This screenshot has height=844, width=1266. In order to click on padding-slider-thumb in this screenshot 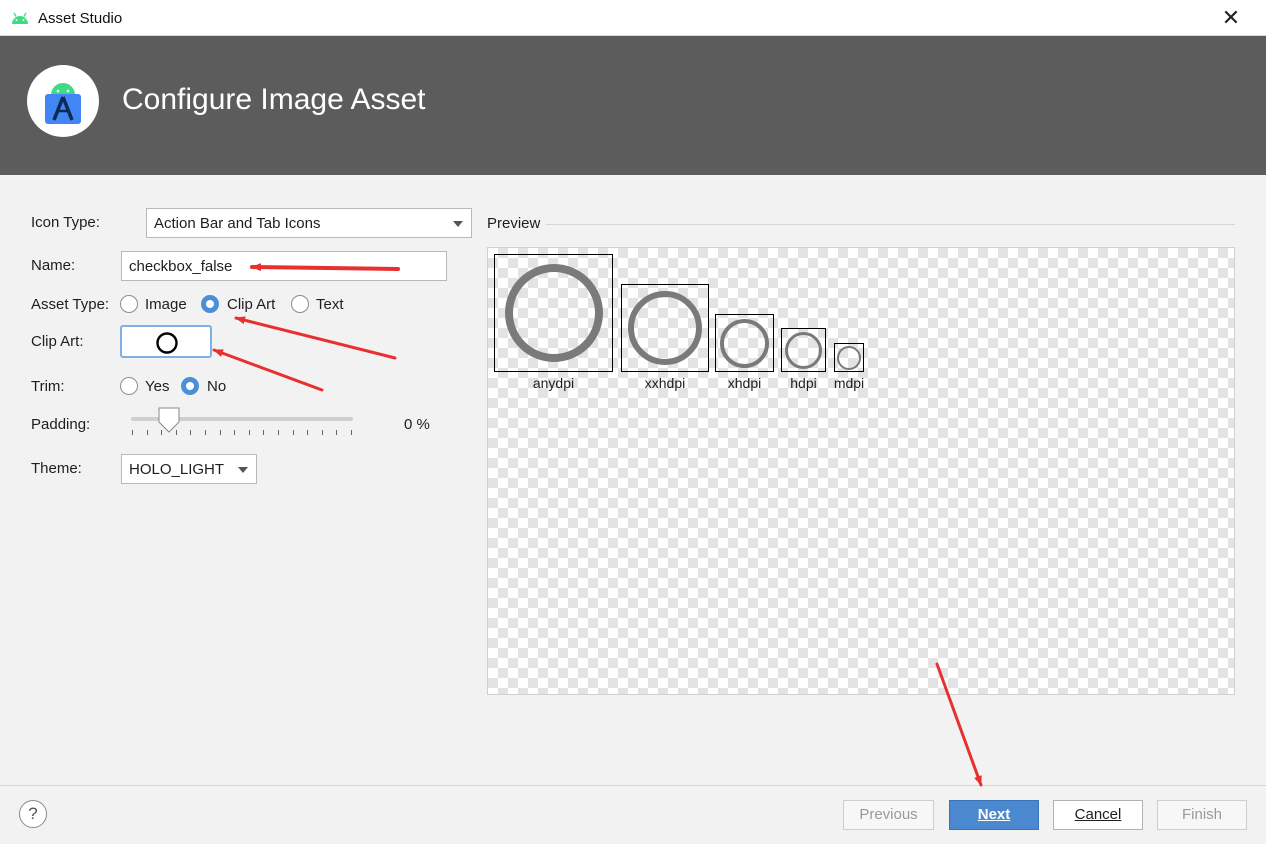, I will do `click(169, 420)`.